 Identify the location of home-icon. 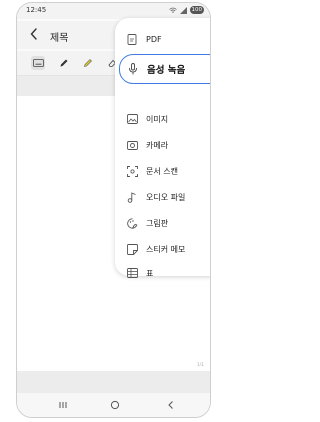
(115, 405).